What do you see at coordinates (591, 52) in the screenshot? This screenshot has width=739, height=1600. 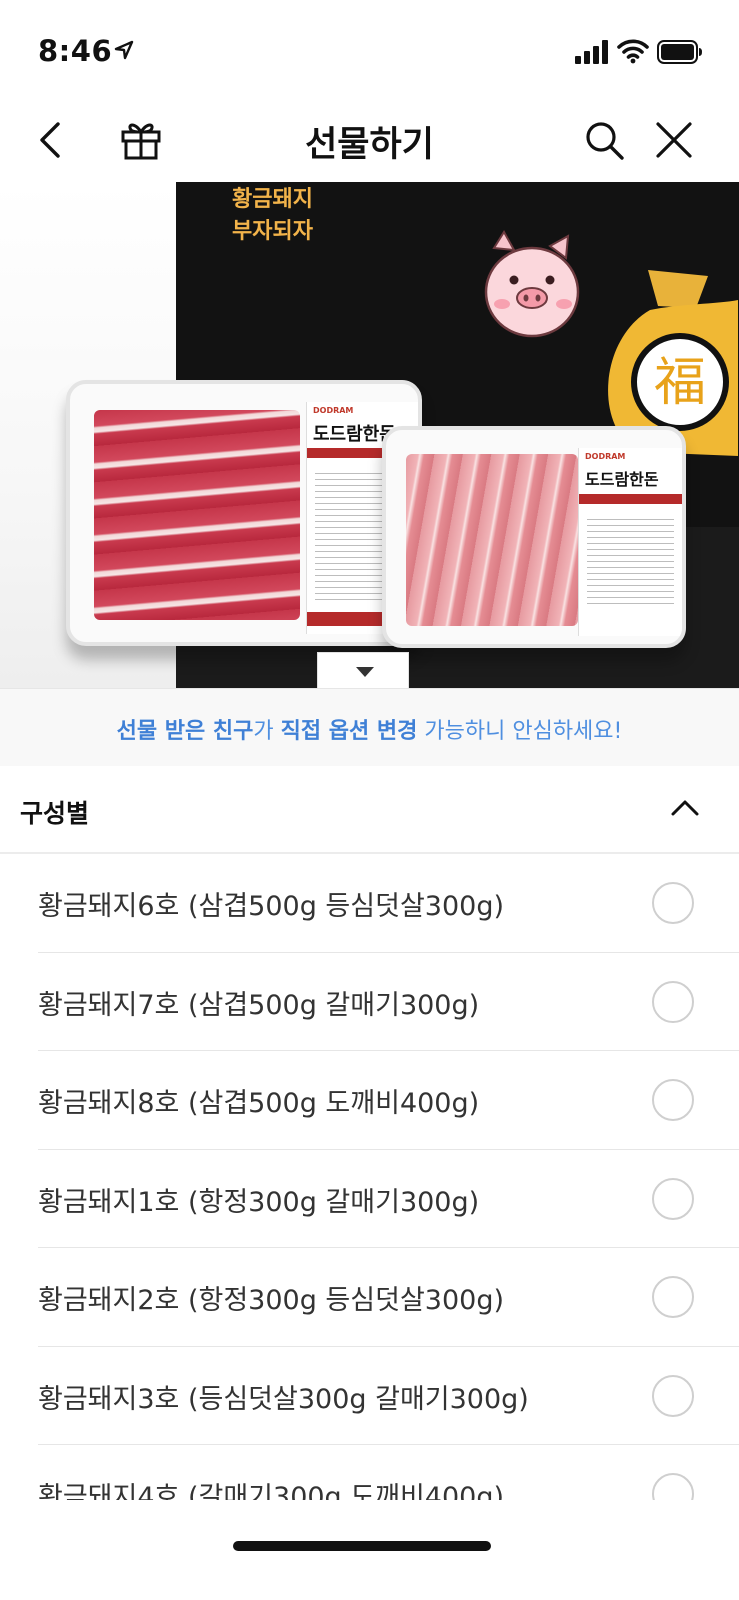 I see `cellular-signal-icon` at bounding box center [591, 52].